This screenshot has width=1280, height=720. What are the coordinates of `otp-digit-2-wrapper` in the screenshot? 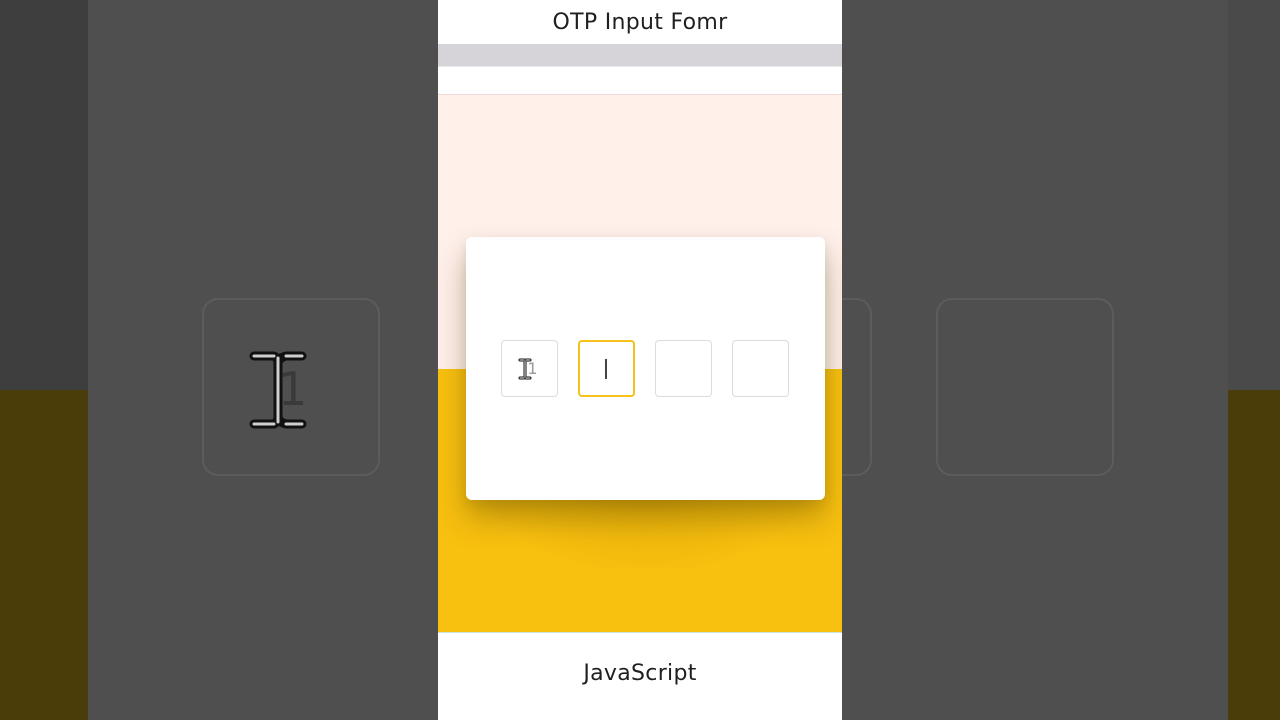 It's located at (606, 368).